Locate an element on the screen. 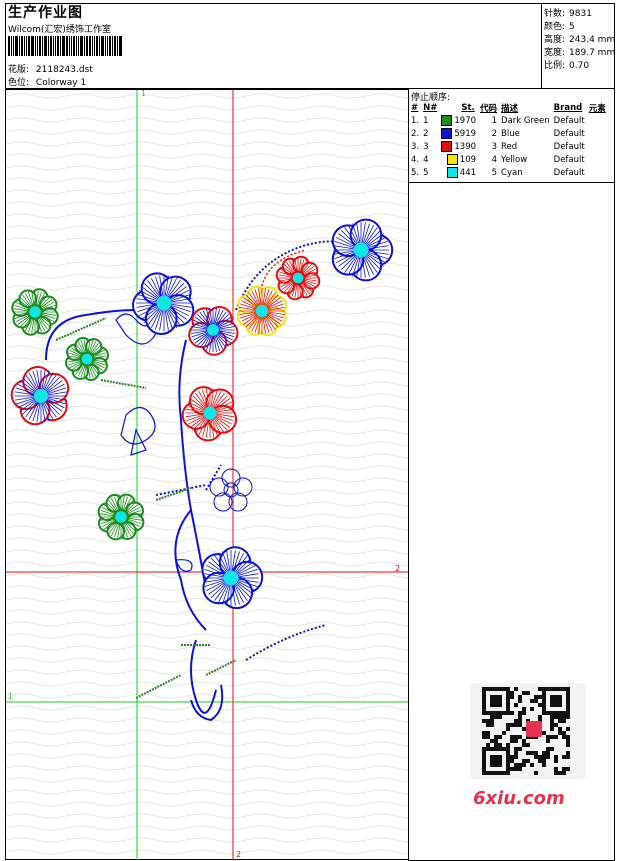 Image resolution: width=620 pixels, height=861 pixels. cell-stitches-text: 109 is located at coordinates (468, 160).